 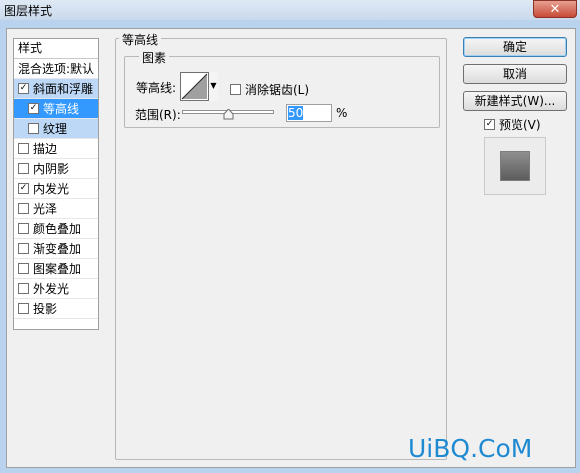 I want to click on contour-label: 等高线:, so click(x=156, y=88).